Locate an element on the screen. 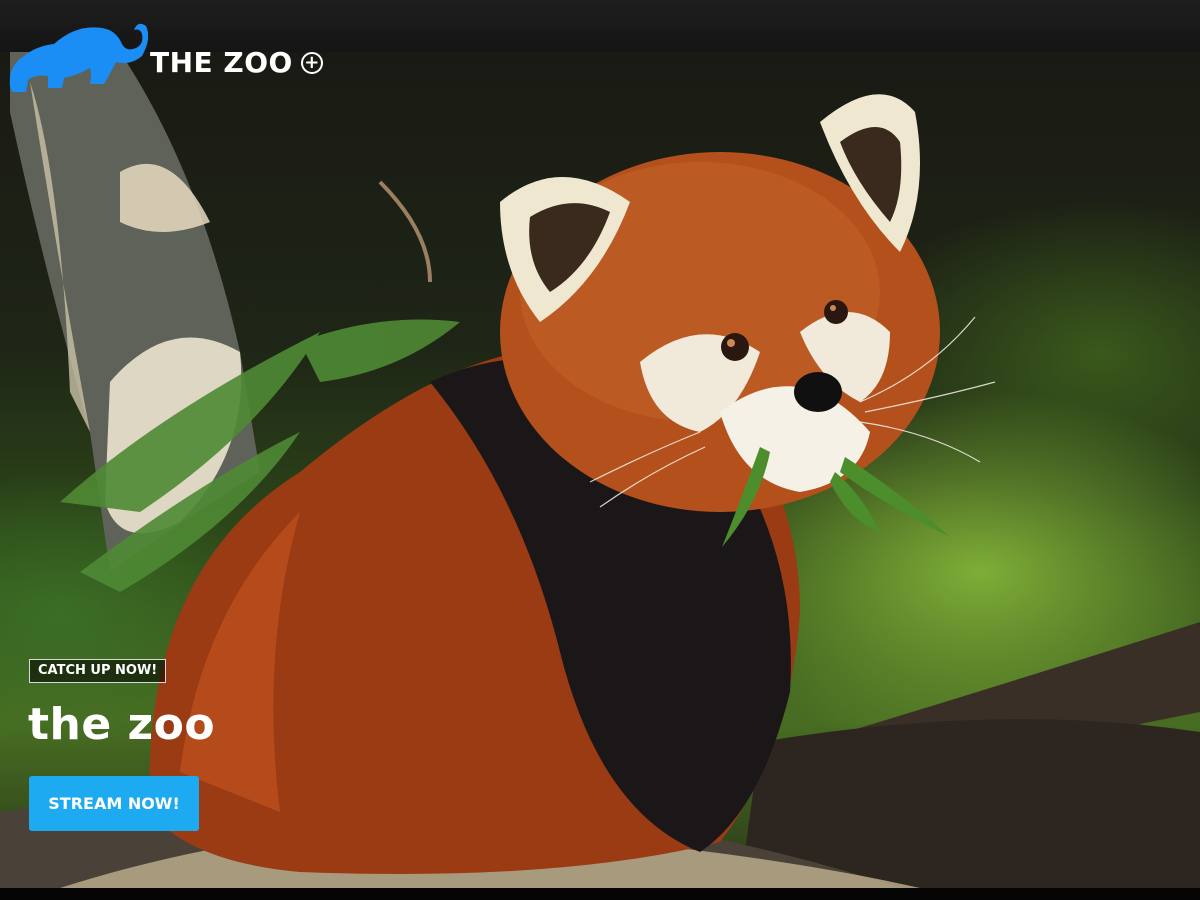 This screenshot has height=900, width=1200. brand: THE ZOO + is located at coordinates (236, 63).